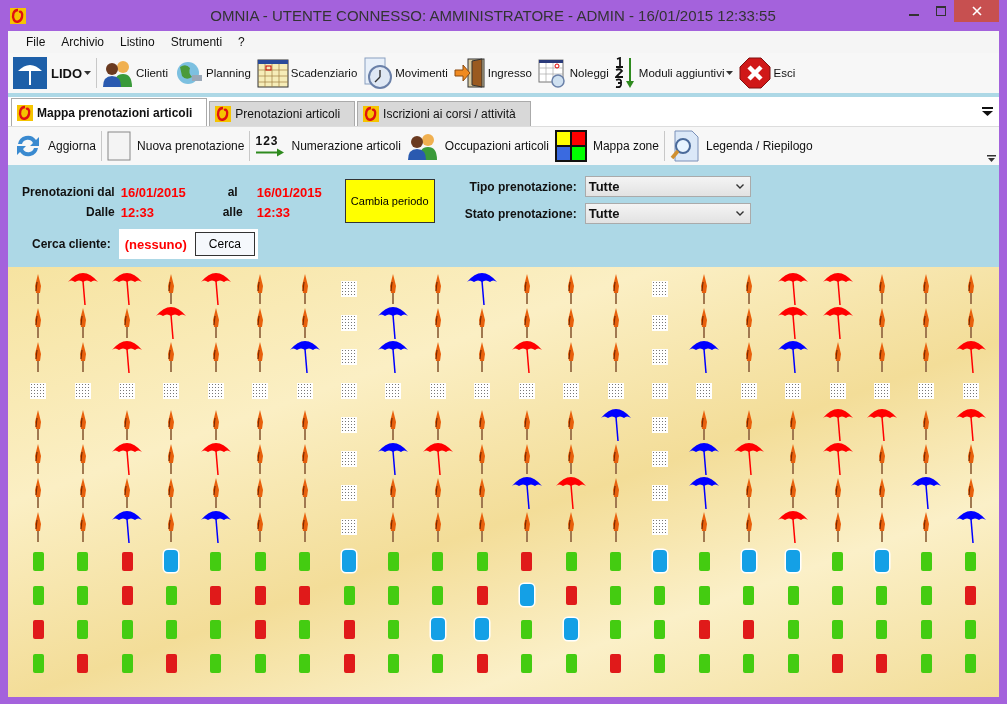  What do you see at coordinates (307, 73) in the screenshot?
I see `toolbar-button: Scadenziario` at bounding box center [307, 73].